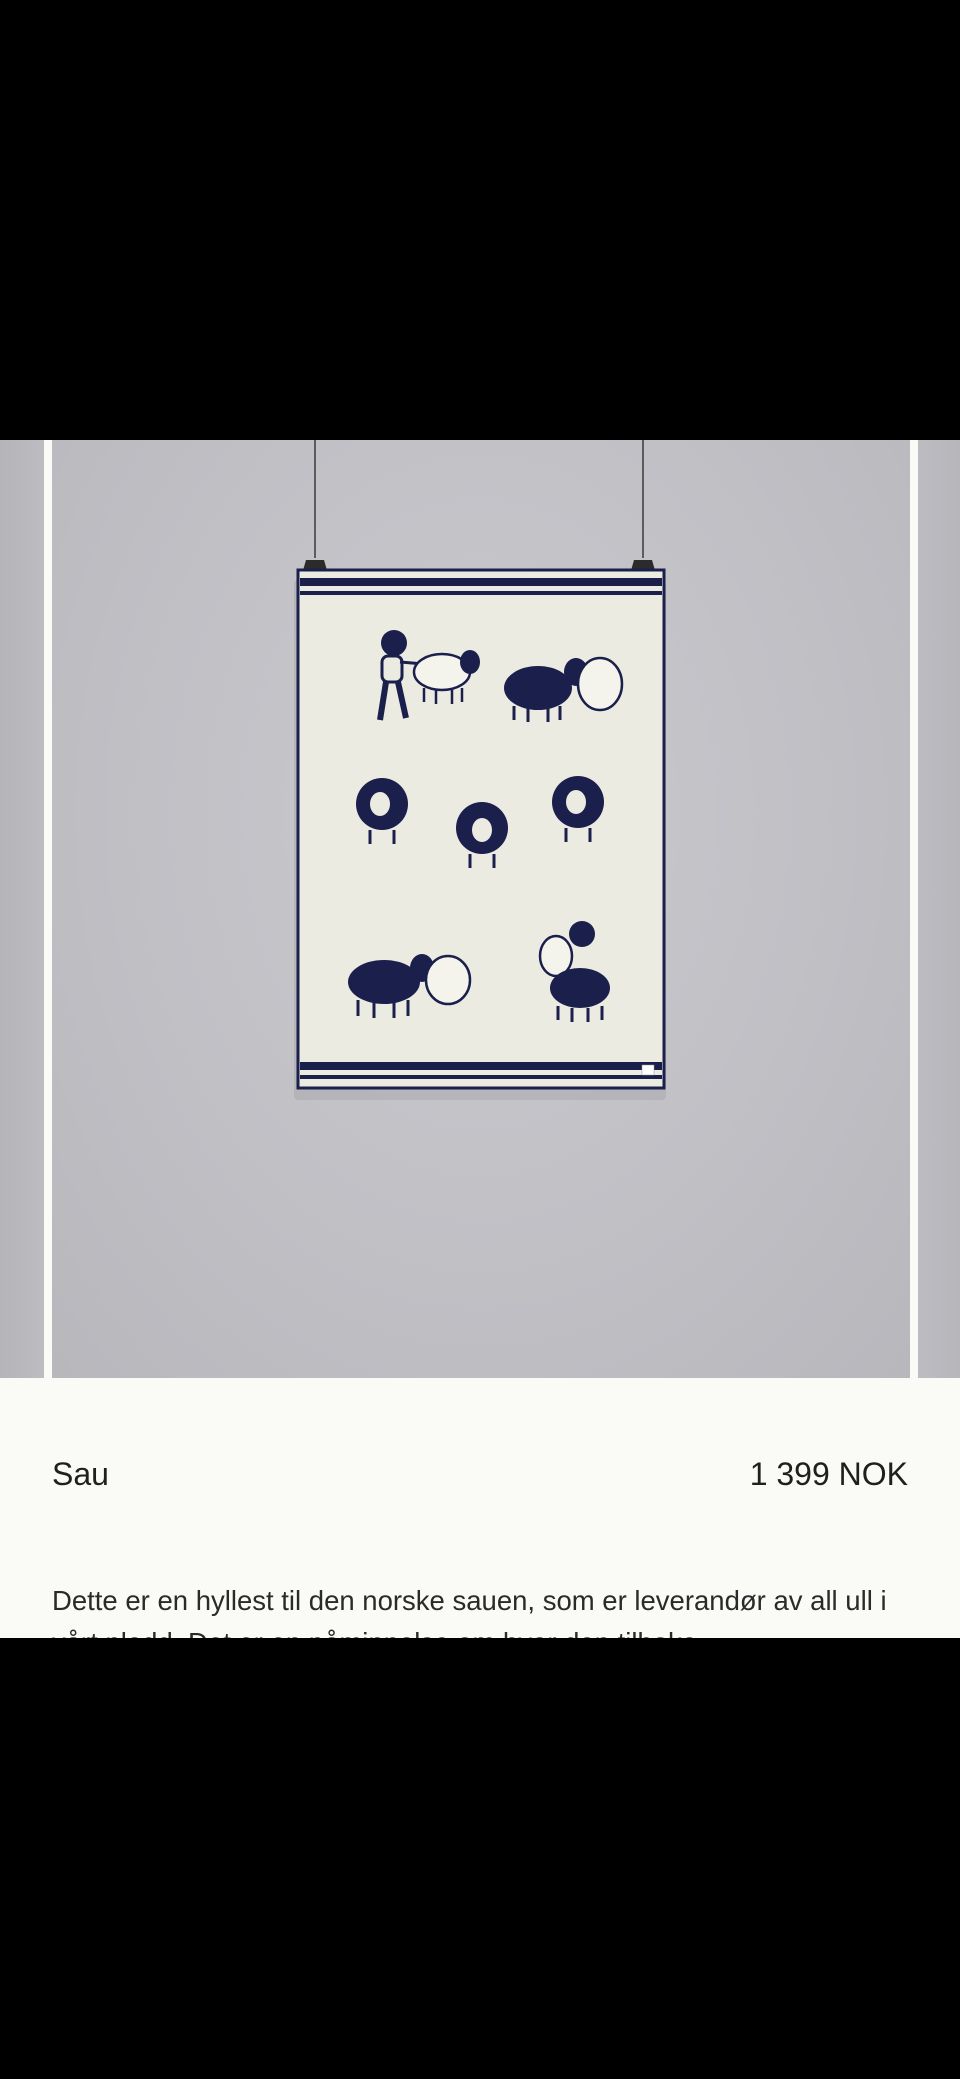 The image size is (960, 2079). Describe the element at coordinates (22, 909) in the screenshot. I see `previous-slide-peek` at that location.